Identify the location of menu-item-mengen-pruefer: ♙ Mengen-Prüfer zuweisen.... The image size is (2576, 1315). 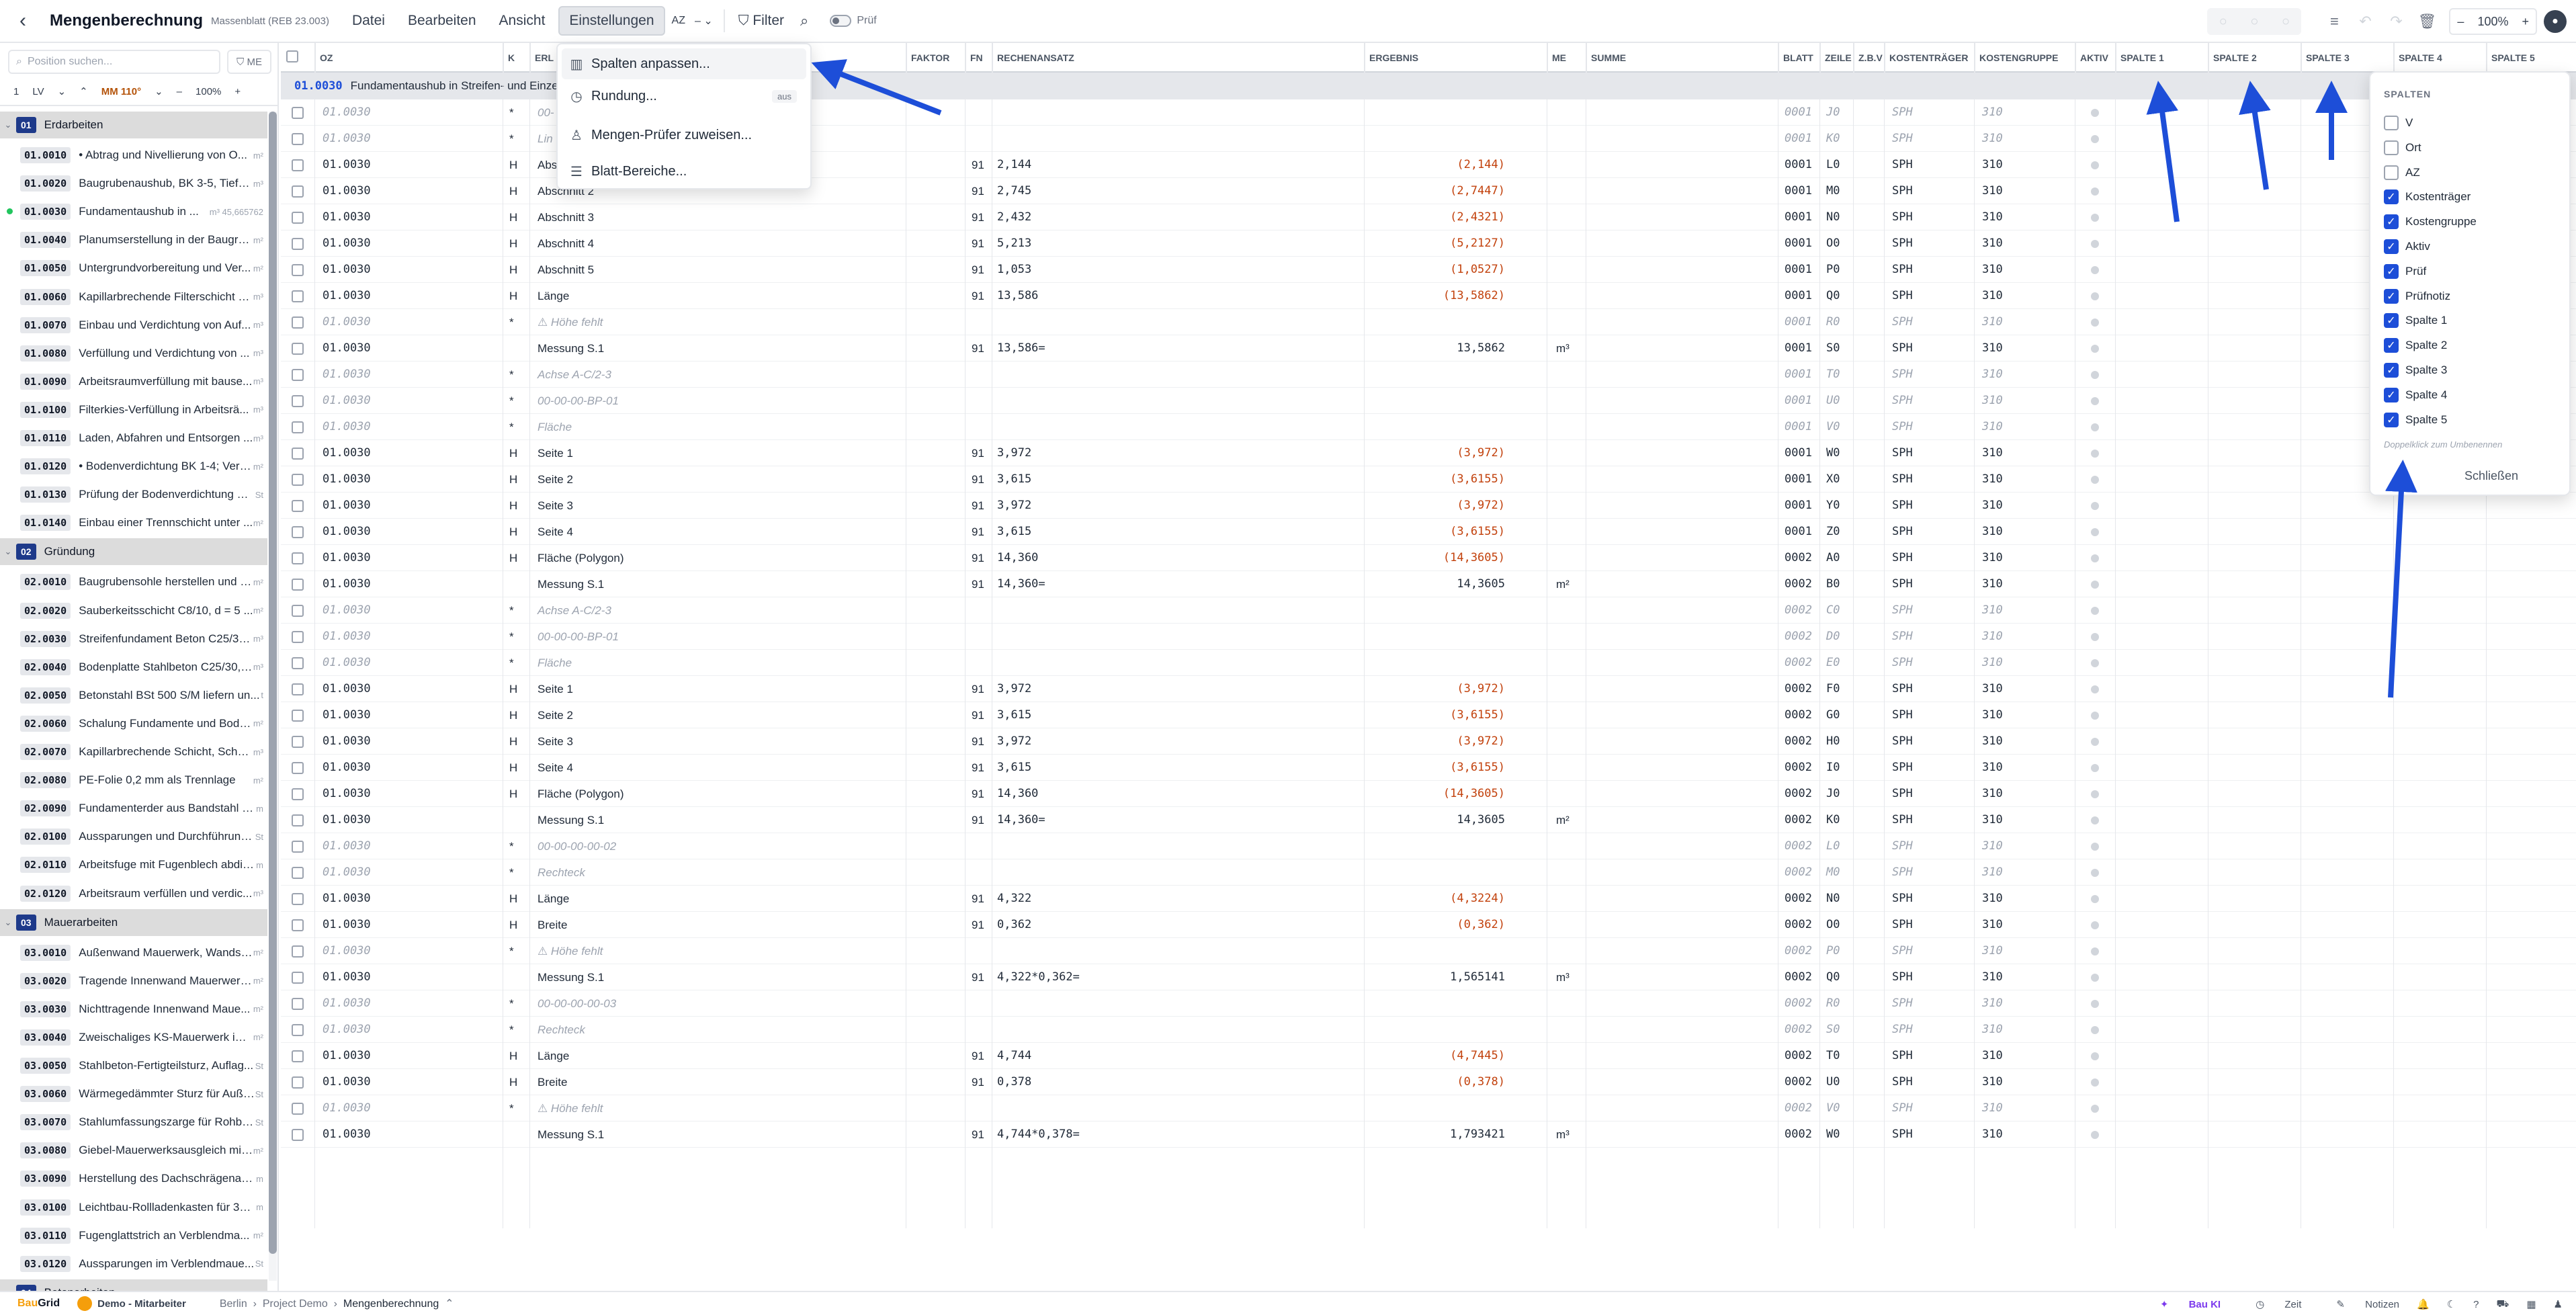
(684, 135).